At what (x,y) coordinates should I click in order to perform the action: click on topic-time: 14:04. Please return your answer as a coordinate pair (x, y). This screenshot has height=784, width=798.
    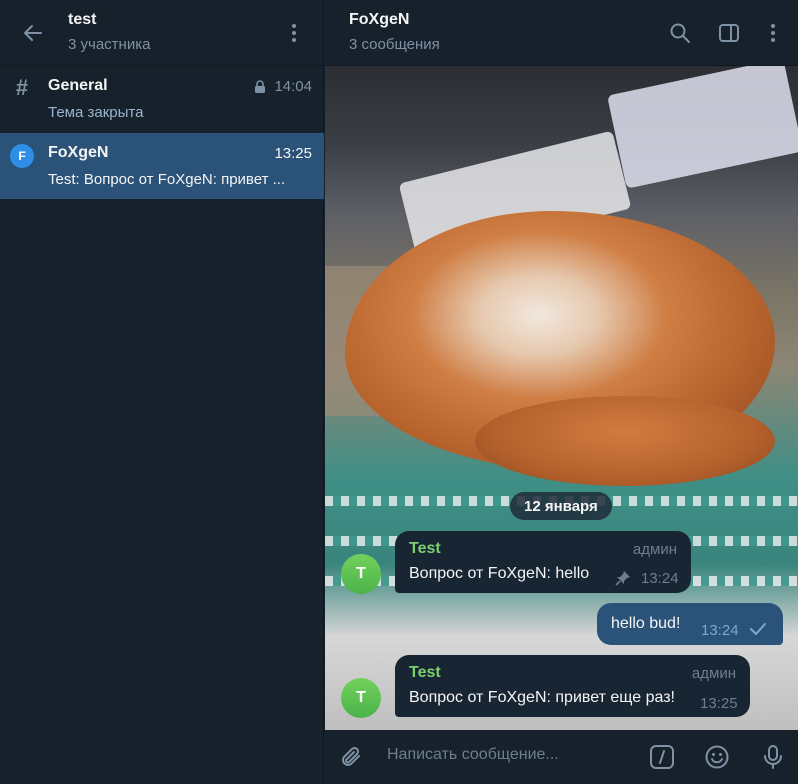
    Looking at the image, I should click on (293, 86).